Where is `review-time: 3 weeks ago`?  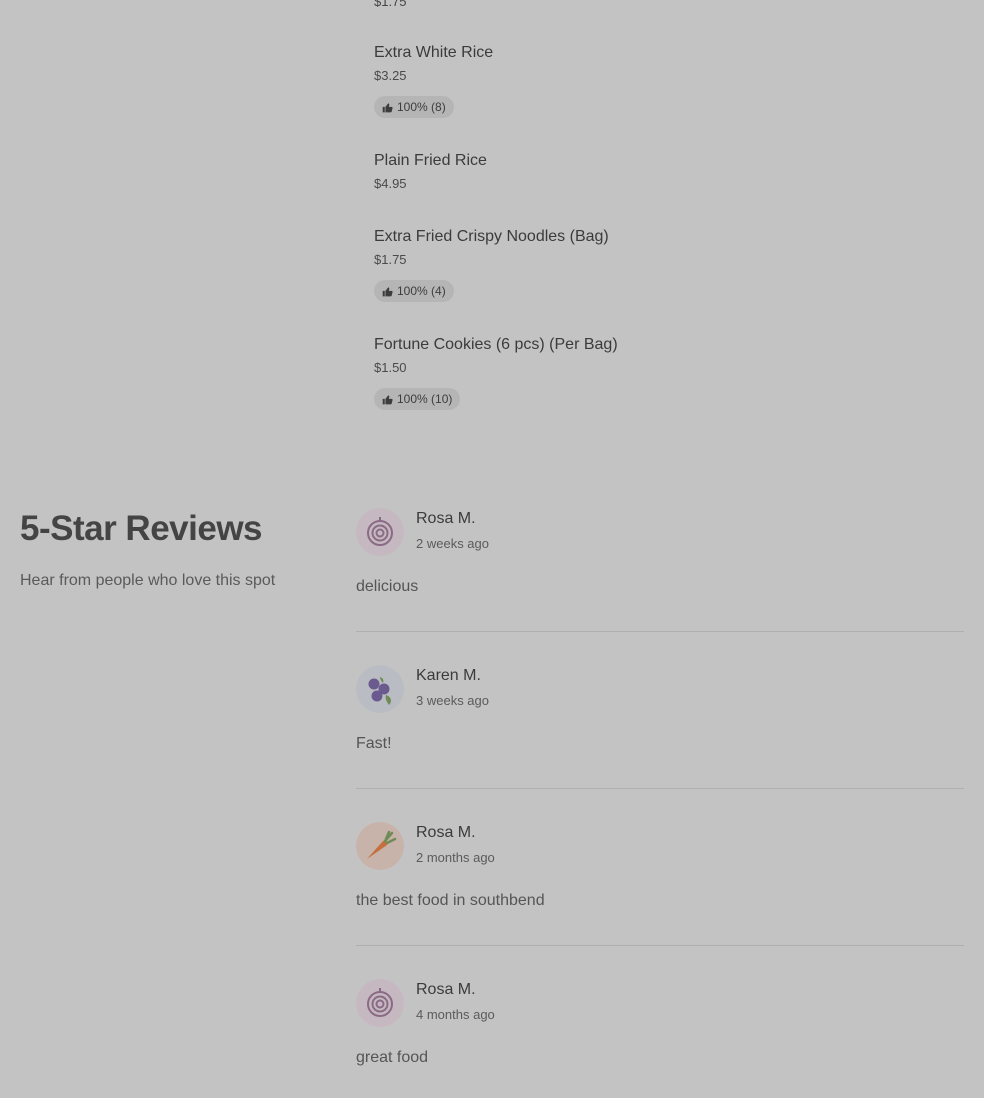
review-time: 3 weeks ago is located at coordinates (452, 700).